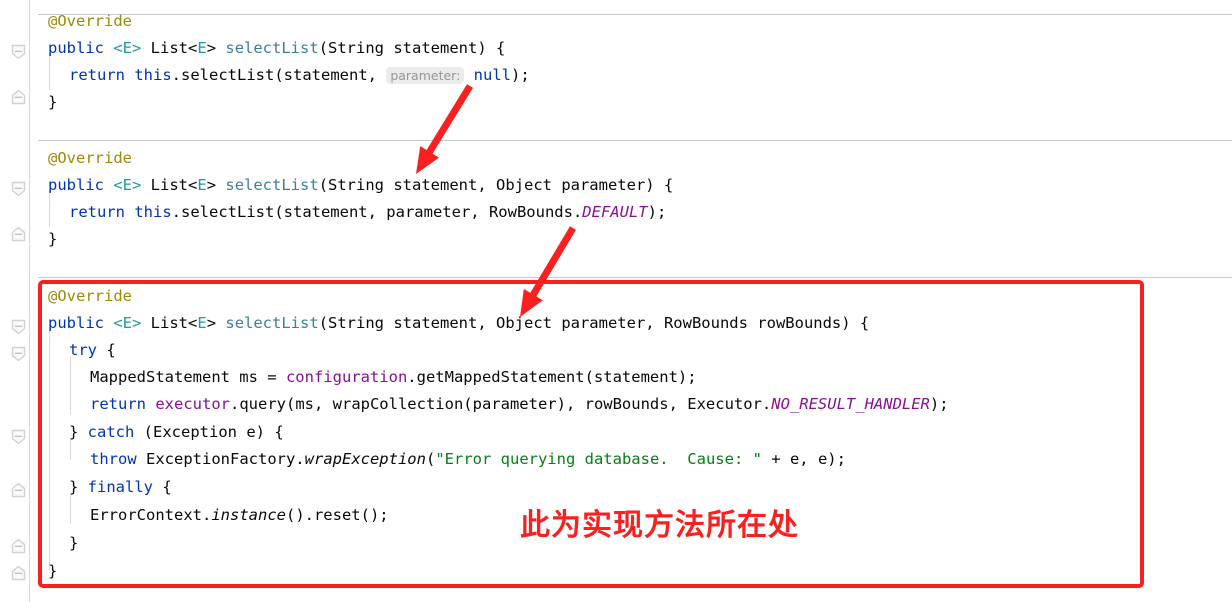 The height and width of the screenshot is (602, 1232). What do you see at coordinates (803, 459) in the screenshot?
I see `code-token-plain: + e, e);` at bounding box center [803, 459].